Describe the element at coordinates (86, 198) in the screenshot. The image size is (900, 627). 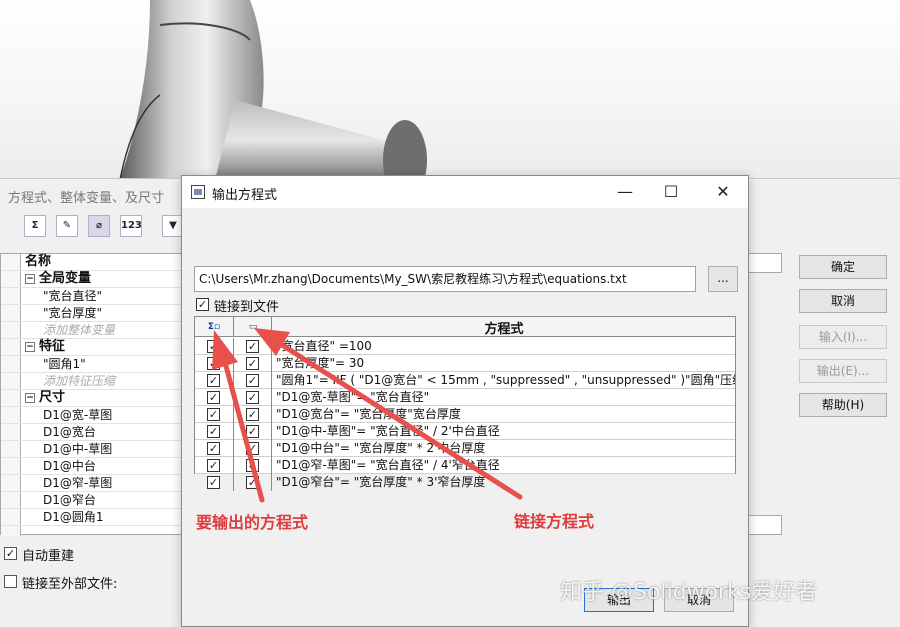
I see `window-title: 方程式、整体变量、及尺寸` at that location.